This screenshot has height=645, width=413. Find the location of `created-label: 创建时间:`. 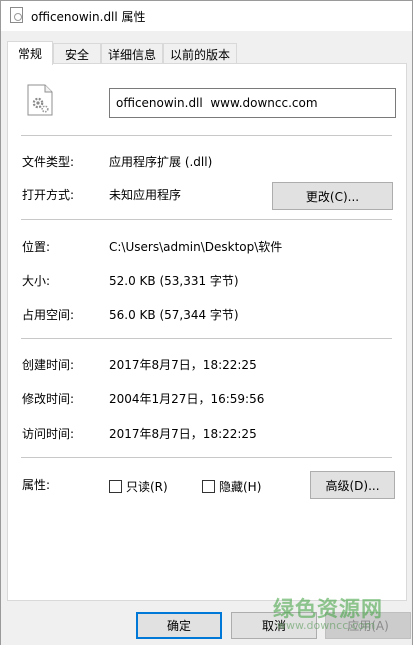

created-label: 创建时间: is located at coordinates (48, 365).